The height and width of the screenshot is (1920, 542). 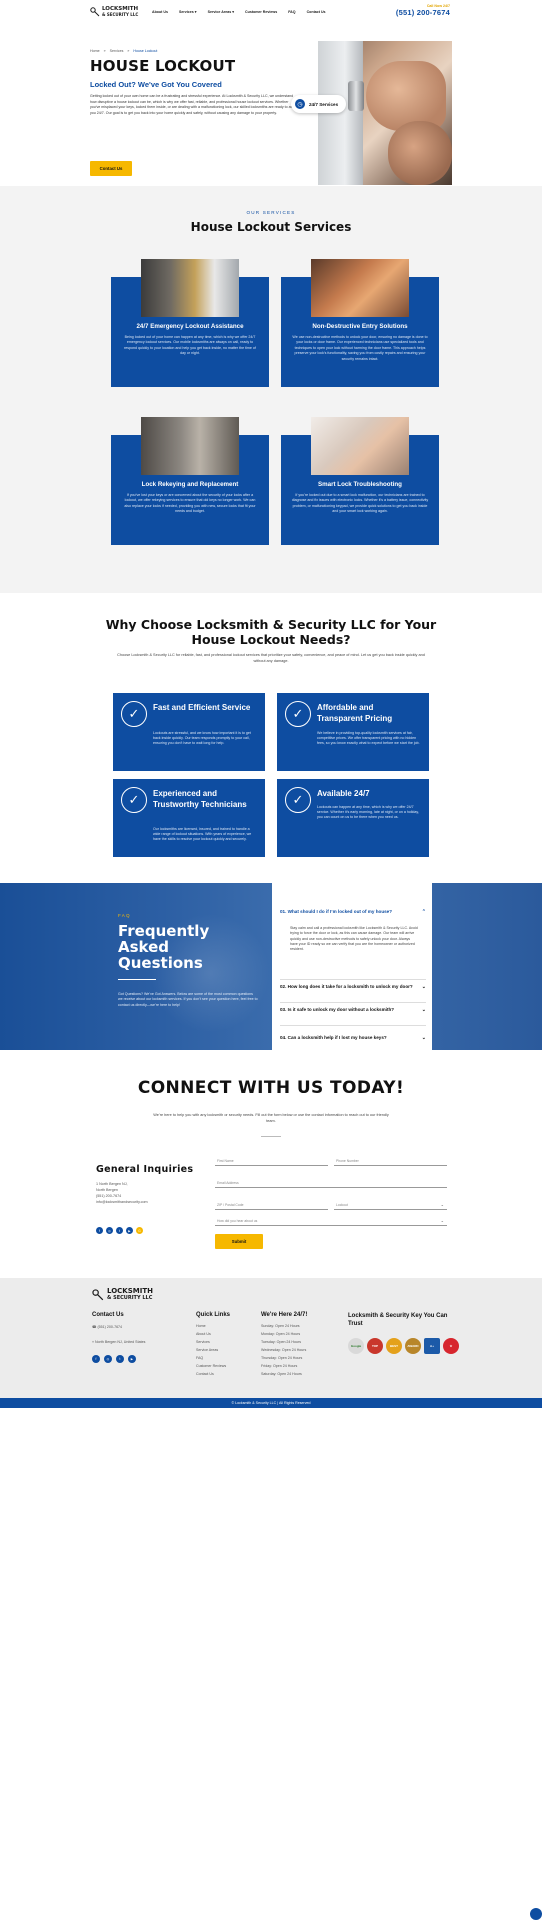 What do you see at coordinates (342, 1205) in the screenshot?
I see `service-select-value: Lockout` at bounding box center [342, 1205].